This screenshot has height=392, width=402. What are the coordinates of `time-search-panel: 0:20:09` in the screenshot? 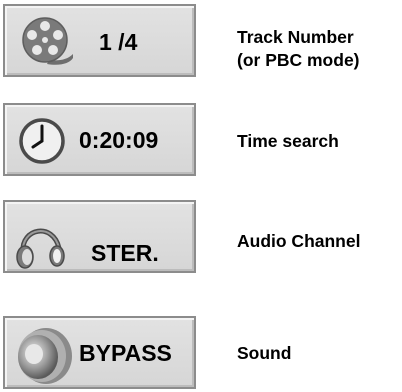 It's located at (99, 139).